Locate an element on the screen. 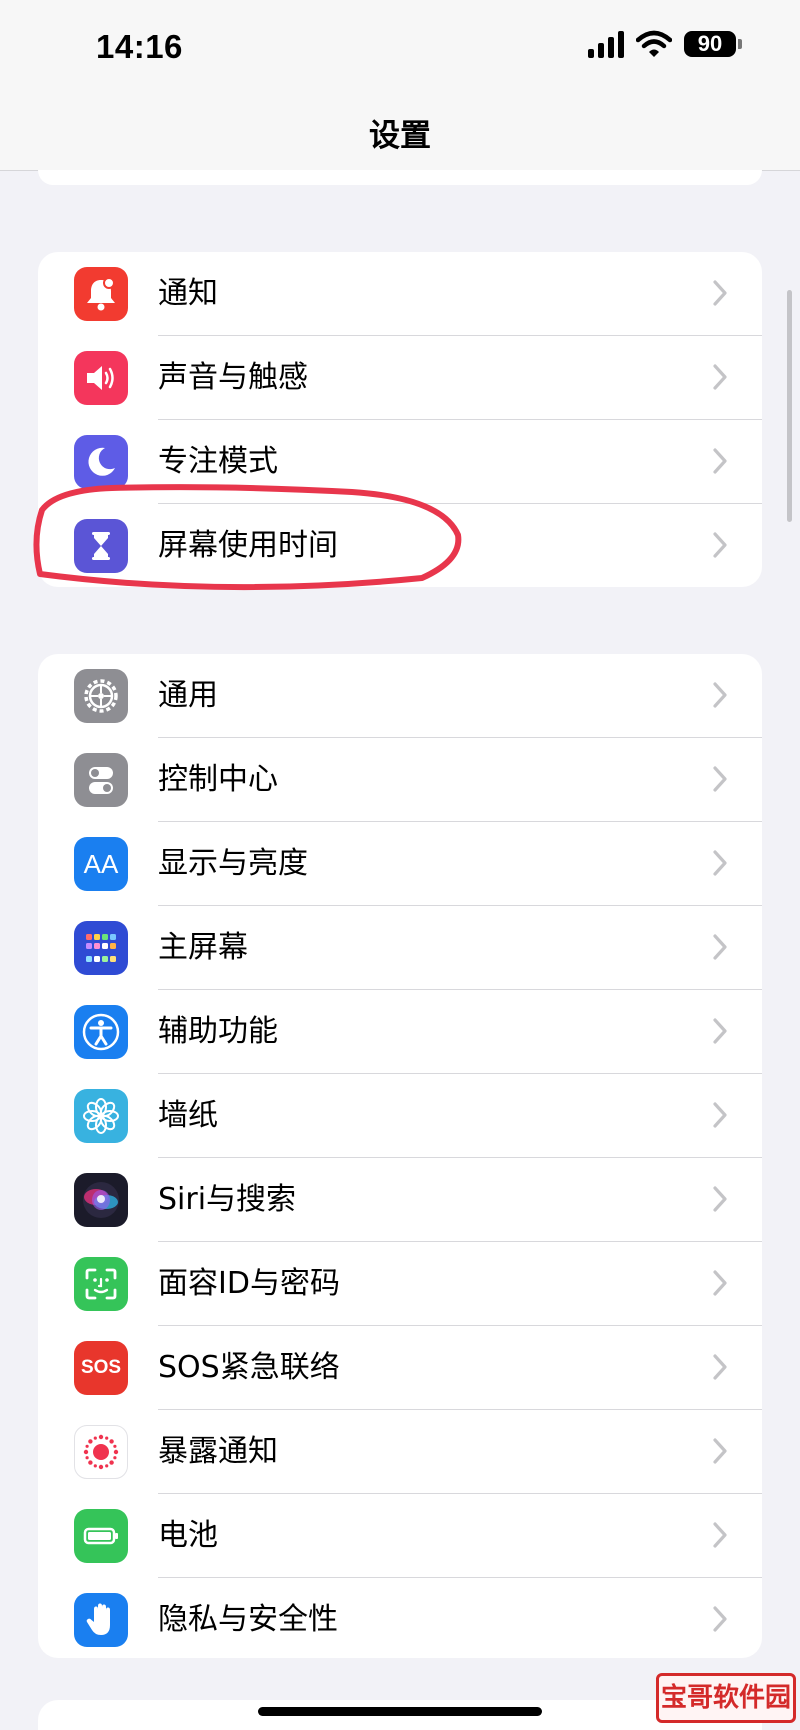 This screenshot has width=800, height=1730. page-title: 设置 is located at coordinates (400, 136).